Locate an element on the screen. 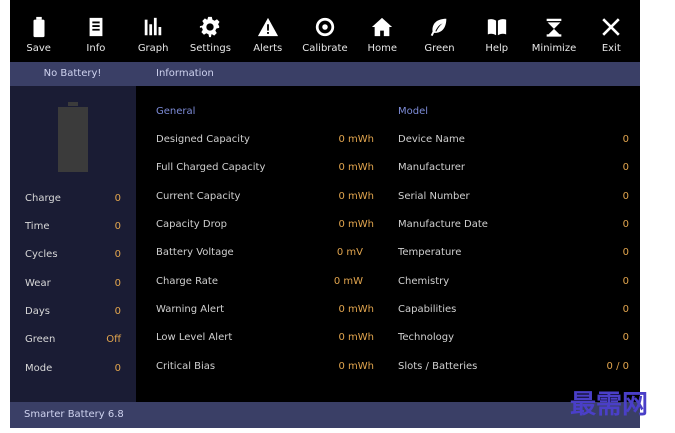 The width and height of the screenshot is (675, 433). row-label: Capabilities is located at coordinates (427, 309).